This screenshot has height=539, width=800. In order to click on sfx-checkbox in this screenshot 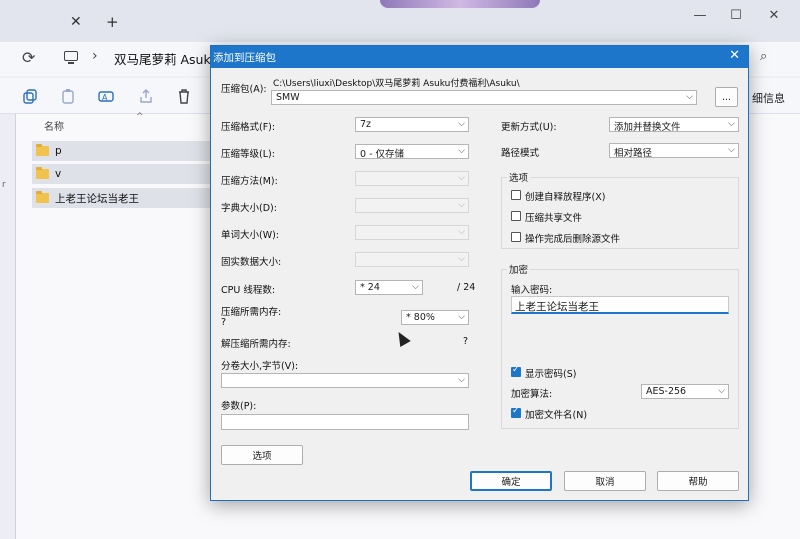, I will do `click(516, 195)`.